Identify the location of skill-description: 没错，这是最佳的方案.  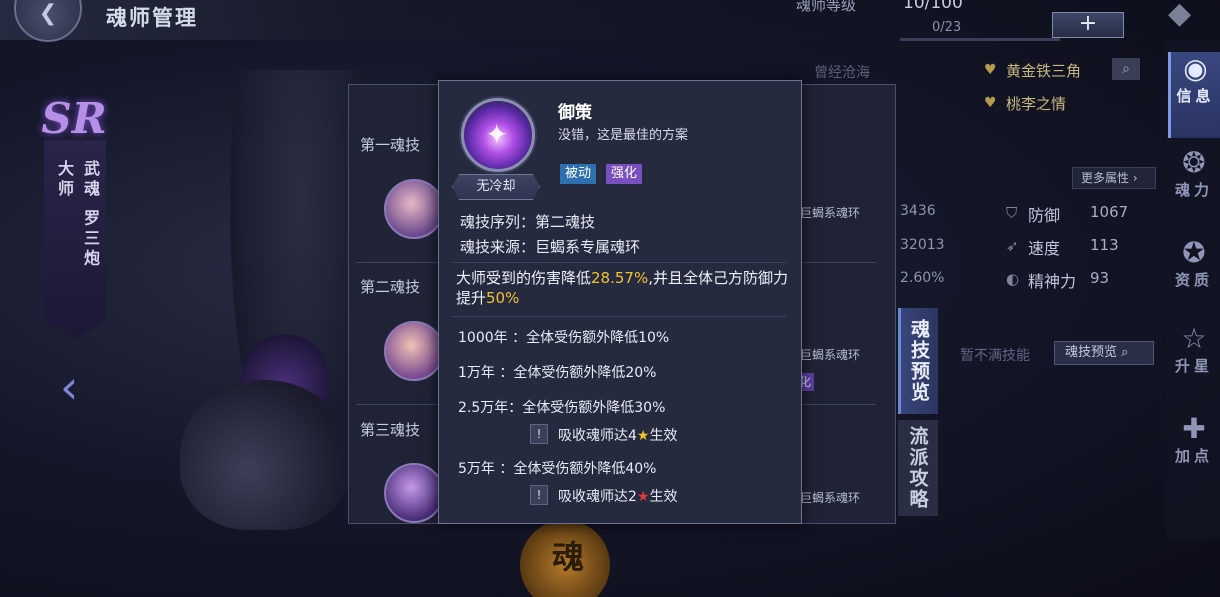
(623, 135).